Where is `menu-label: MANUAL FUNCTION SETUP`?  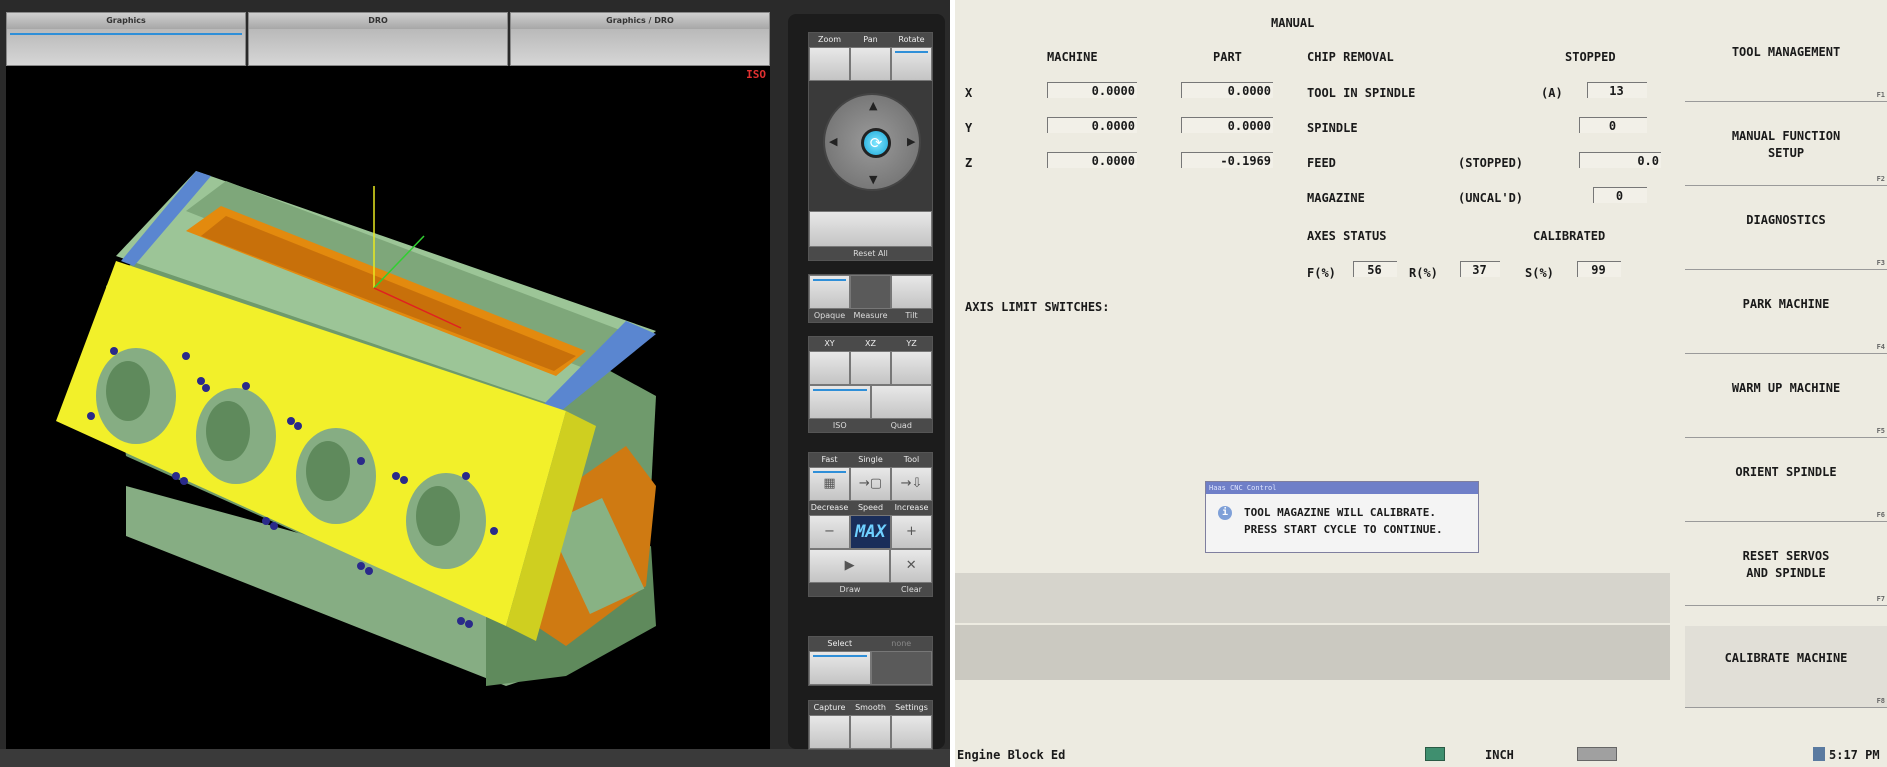
menu-label: MANUAL FUNCTION SETUP is located at coordinates (1786, 144).